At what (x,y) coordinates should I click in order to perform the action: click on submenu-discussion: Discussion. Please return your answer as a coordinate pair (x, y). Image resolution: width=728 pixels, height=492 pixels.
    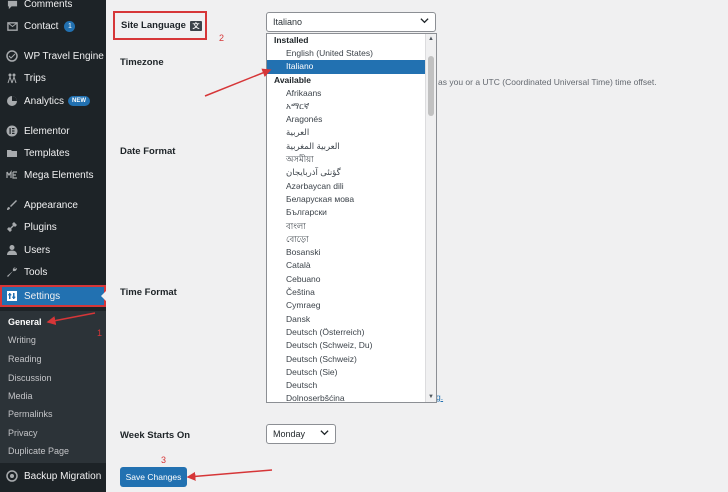
    Looking at the image, I should click on (30, 378).